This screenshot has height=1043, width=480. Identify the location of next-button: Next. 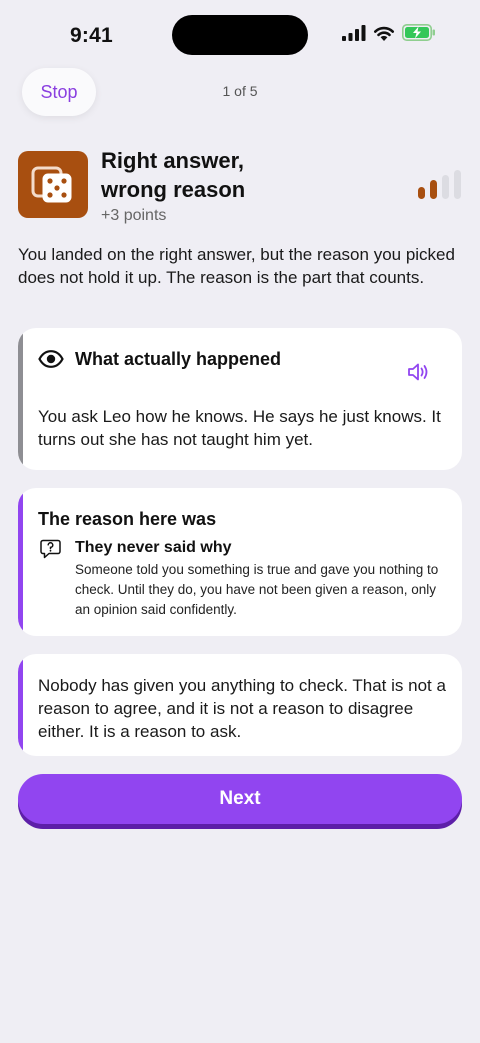
(240, 799).